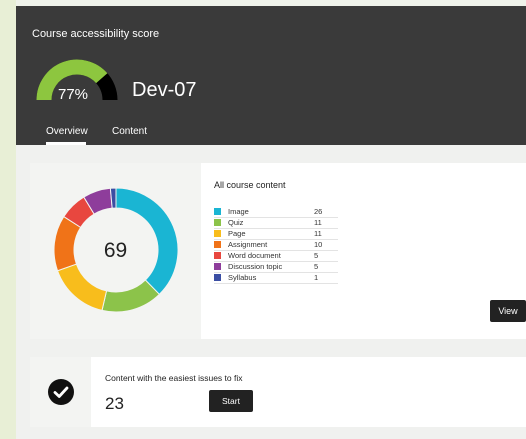 The width and height of the screenshot is (526, 439). What do you see at coordinates (255, 266) in the screenshot?
I see `legend-label: Discussion topic` at bounding box center [255, 266].